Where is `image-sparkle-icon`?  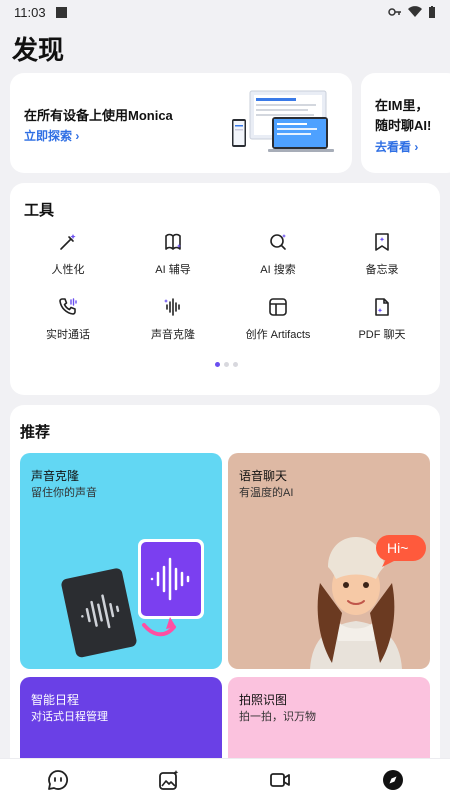 image-sparkle-icon is located at coordinates (169, 780).